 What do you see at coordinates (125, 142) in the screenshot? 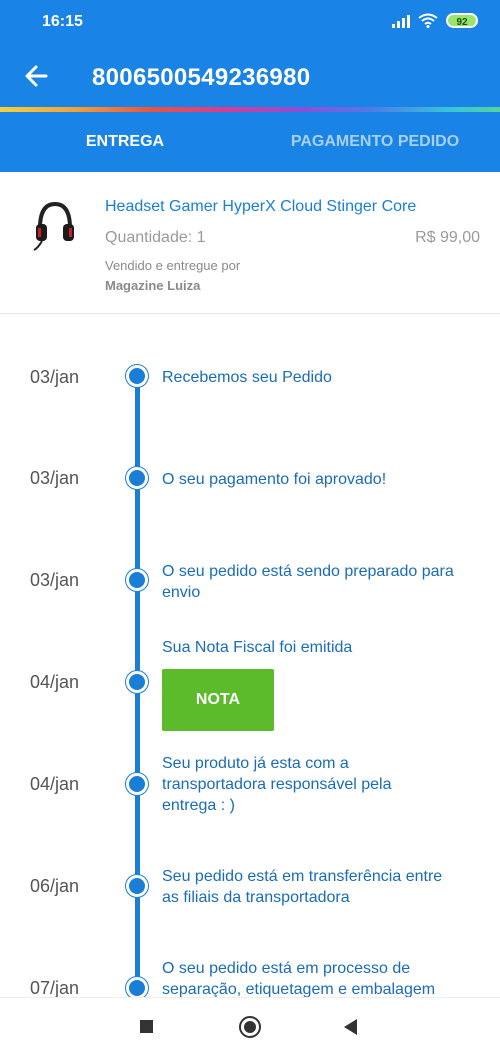
I see `tab-entrega: ENTREGA` at bounding box center [125, 142].